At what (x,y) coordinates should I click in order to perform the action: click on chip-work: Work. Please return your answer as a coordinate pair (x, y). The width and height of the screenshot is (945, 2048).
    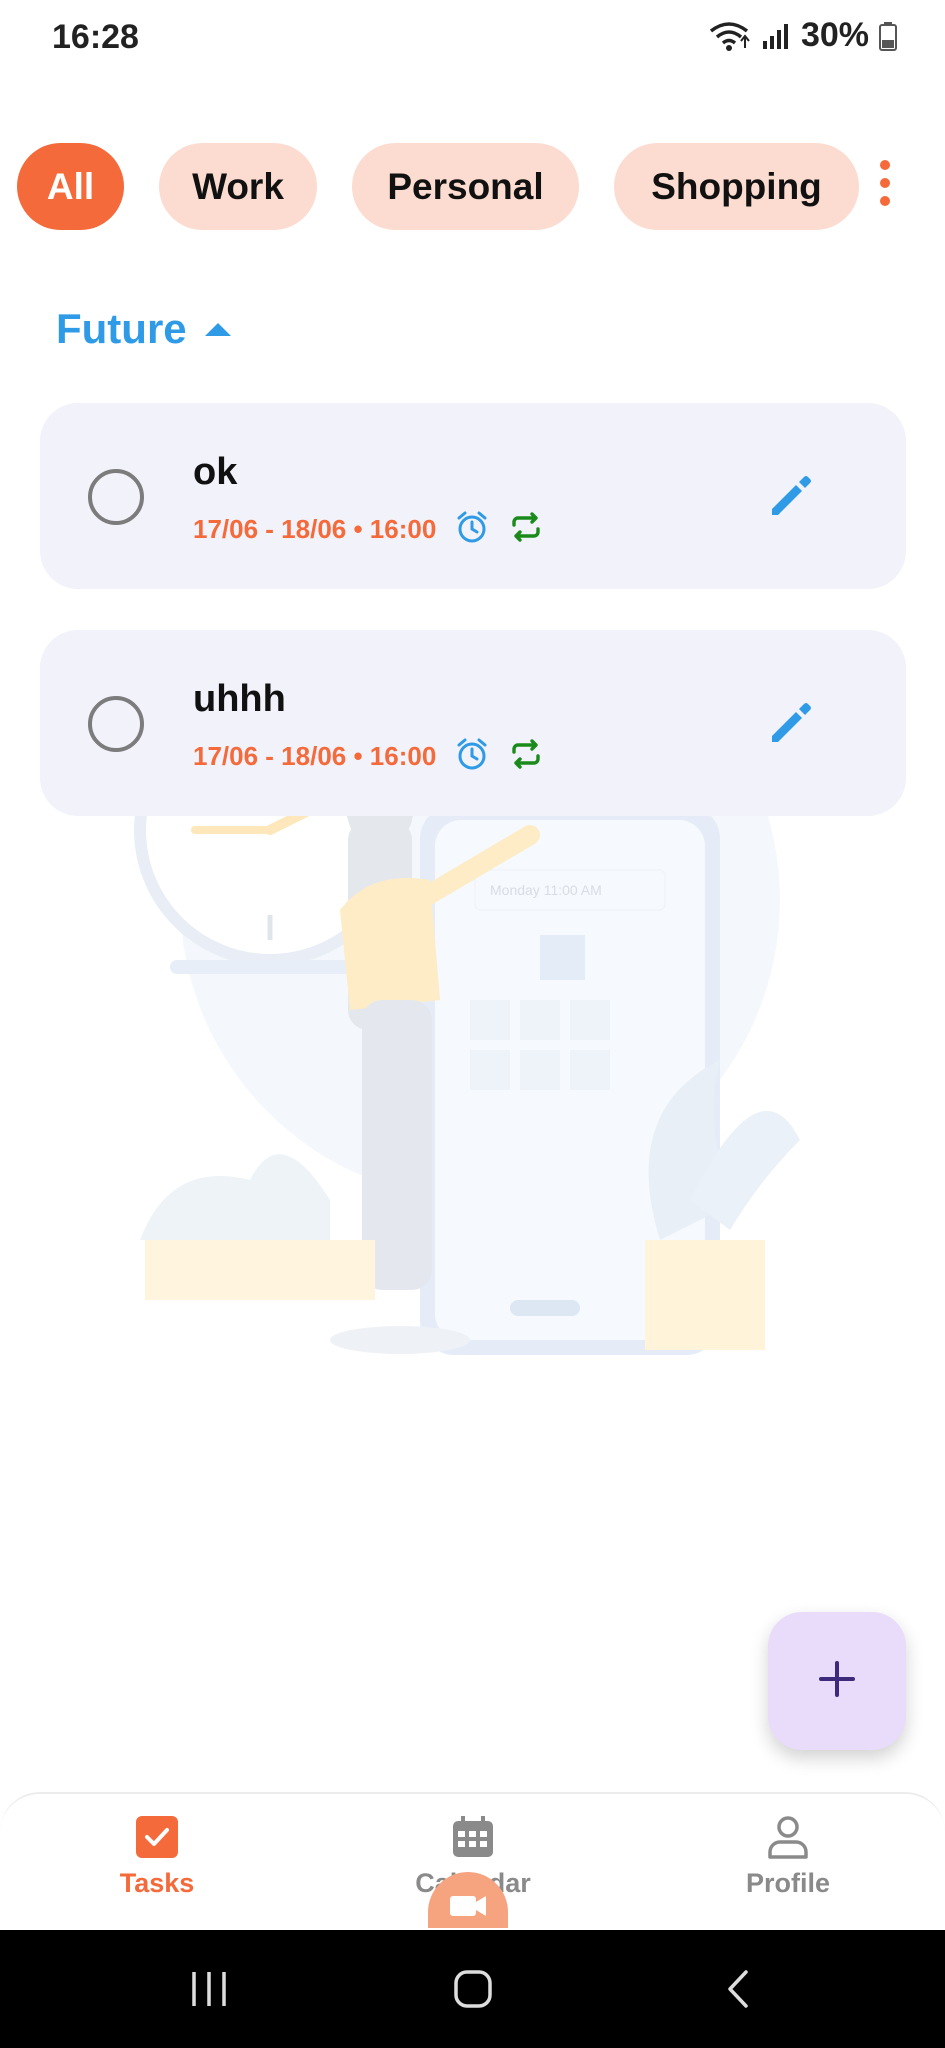
    Looking at the image, I should click on (238, 186).